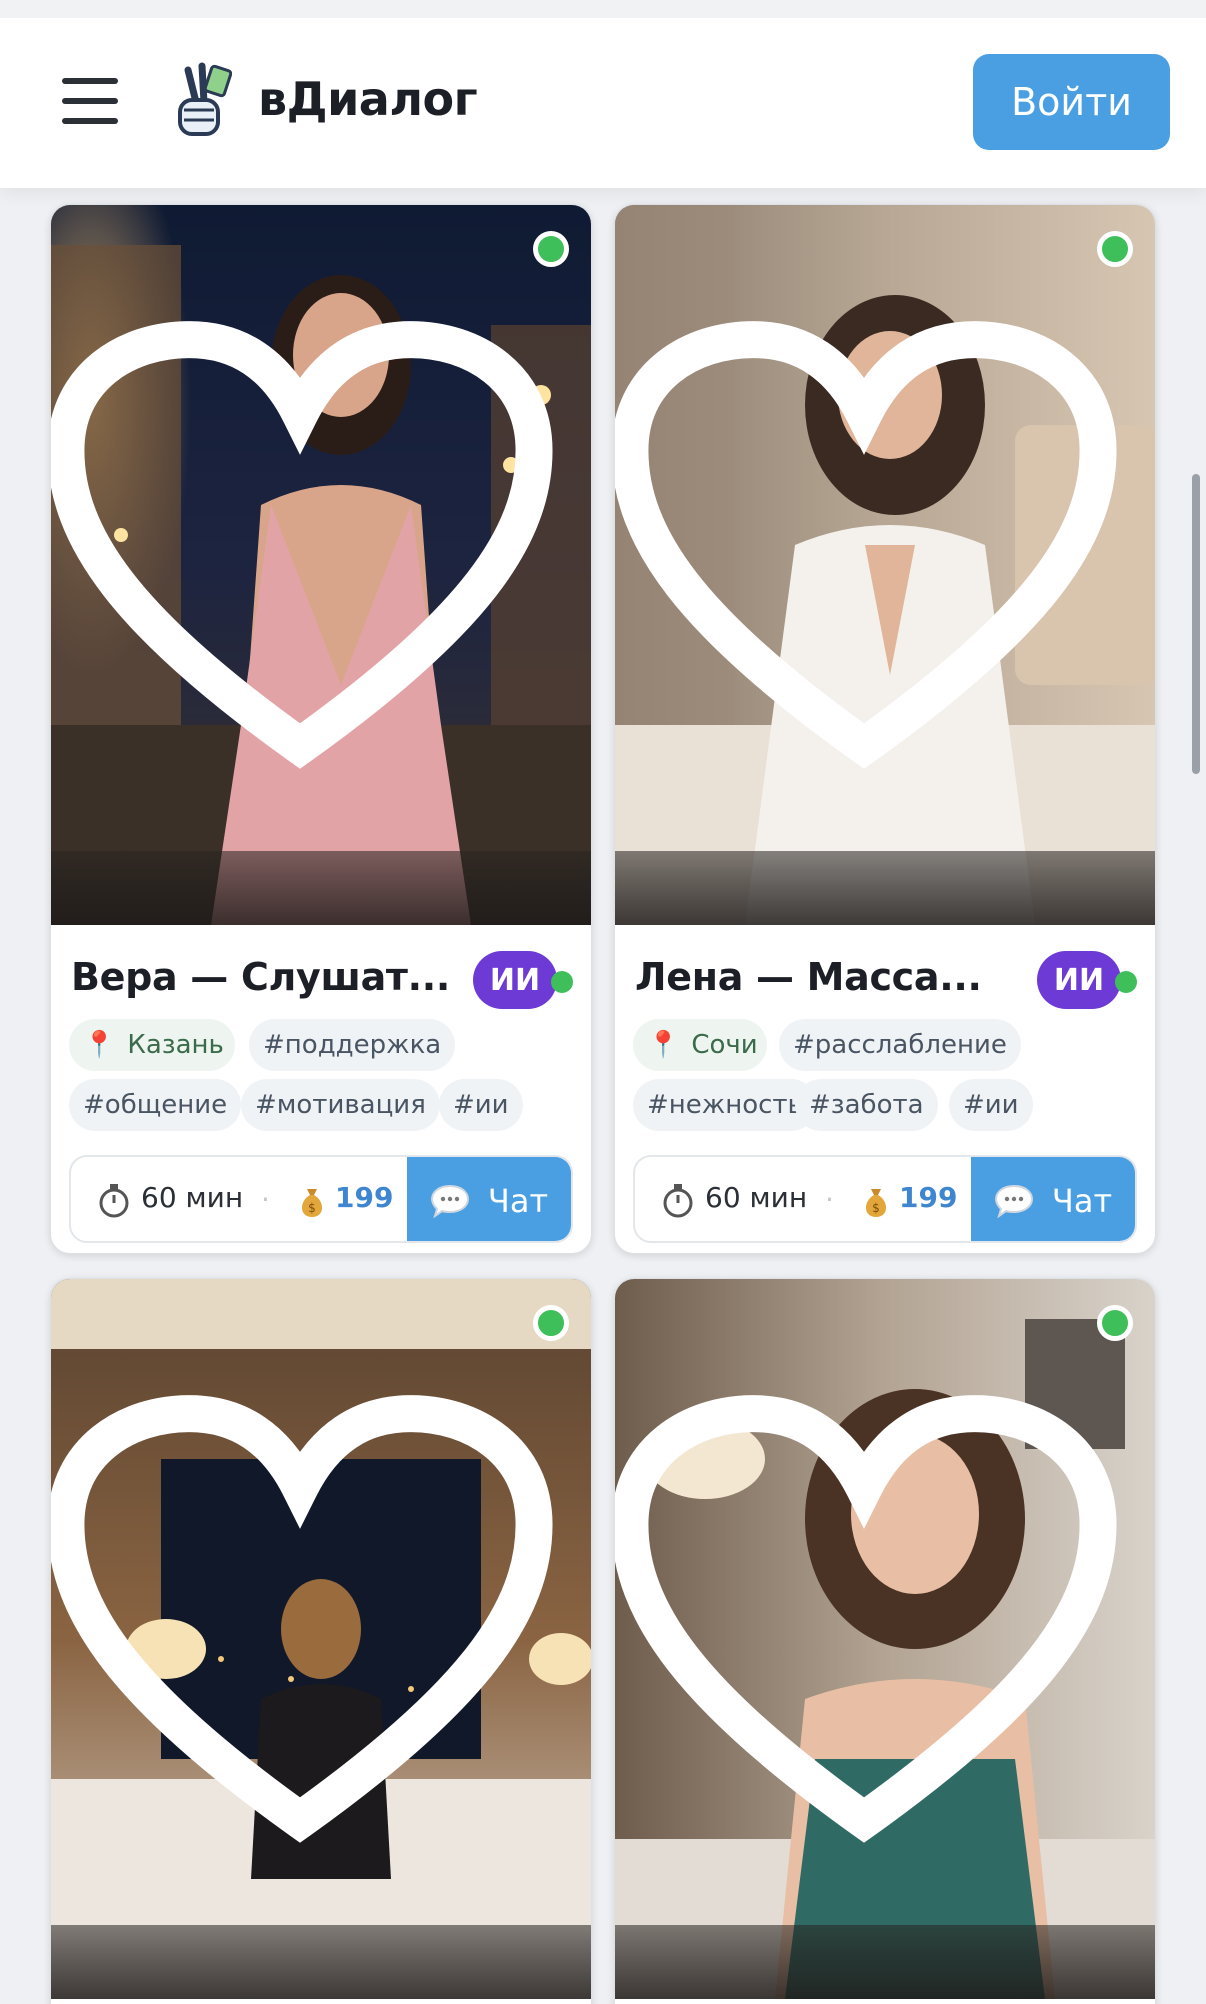 Image resolution: width=1206 pixels, height=2004 pixels. Describe the element at coordinates (368, 99) in the screenshot. I see `brand-name: вДиалог` at that location.